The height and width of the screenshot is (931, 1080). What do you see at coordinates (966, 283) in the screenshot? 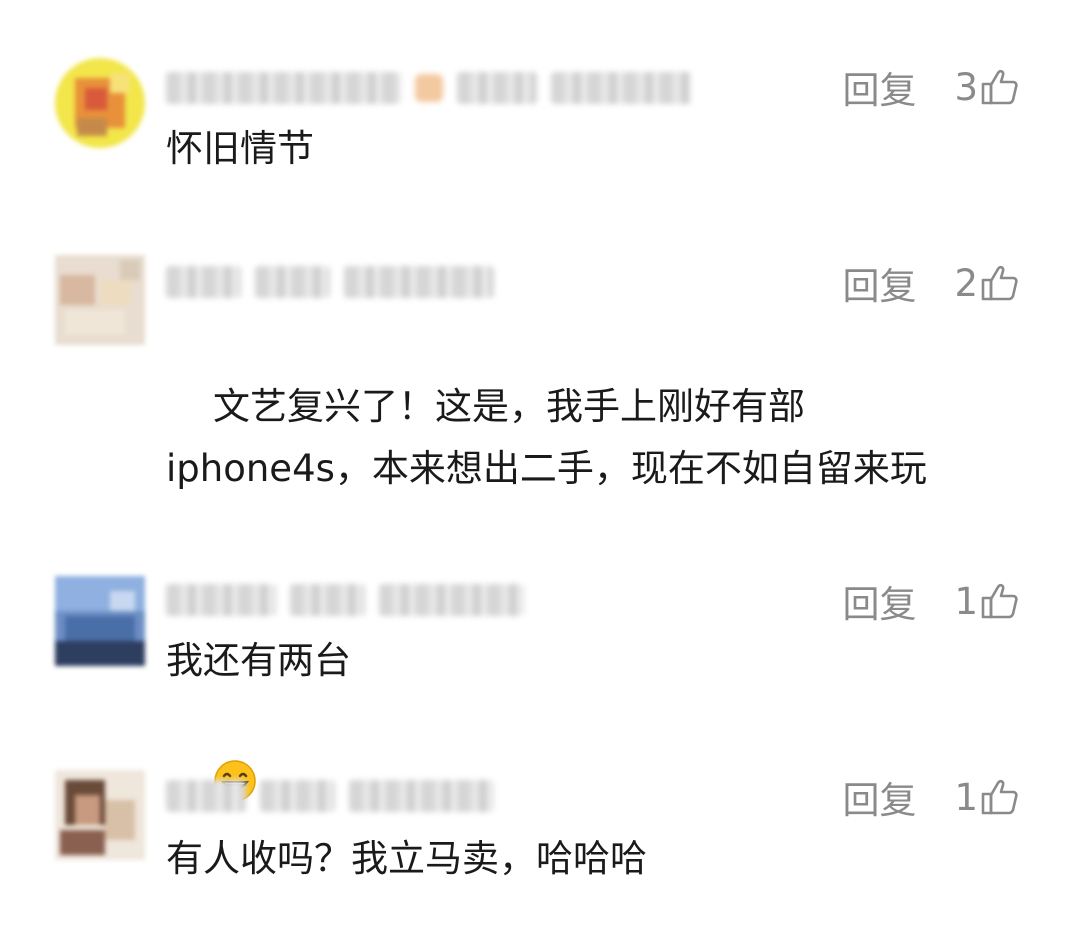
I see `like-count: 2` at bounding box center [966, 283].